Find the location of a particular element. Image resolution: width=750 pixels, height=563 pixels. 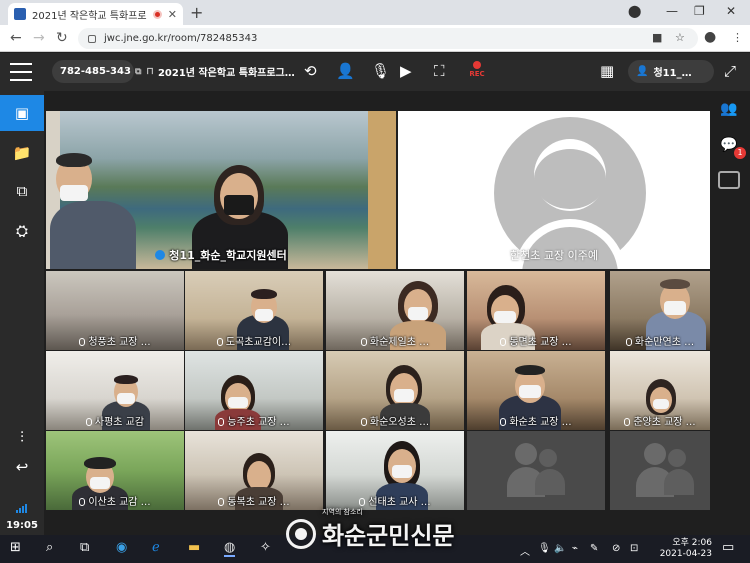

clock-time: 오후 2:06 is located at coordinates (692, 543).